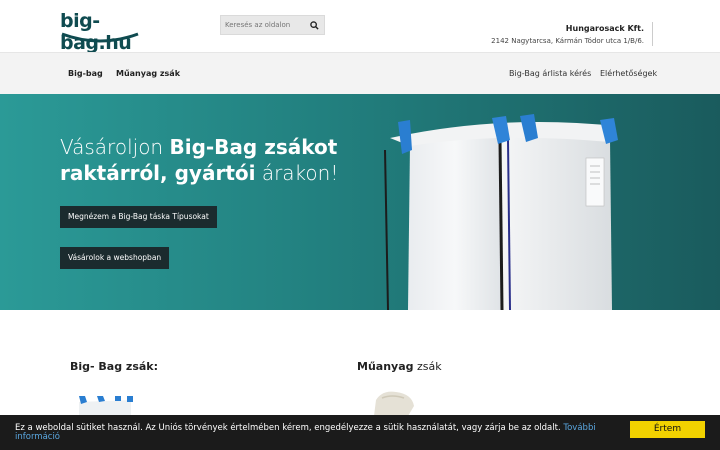 This screenshot has height=450, width=720. Describe the element at coordinates (148, 73) in the screenshot. I see `nav-item-muanyag-zsak: Műanyag zsák` at that location.